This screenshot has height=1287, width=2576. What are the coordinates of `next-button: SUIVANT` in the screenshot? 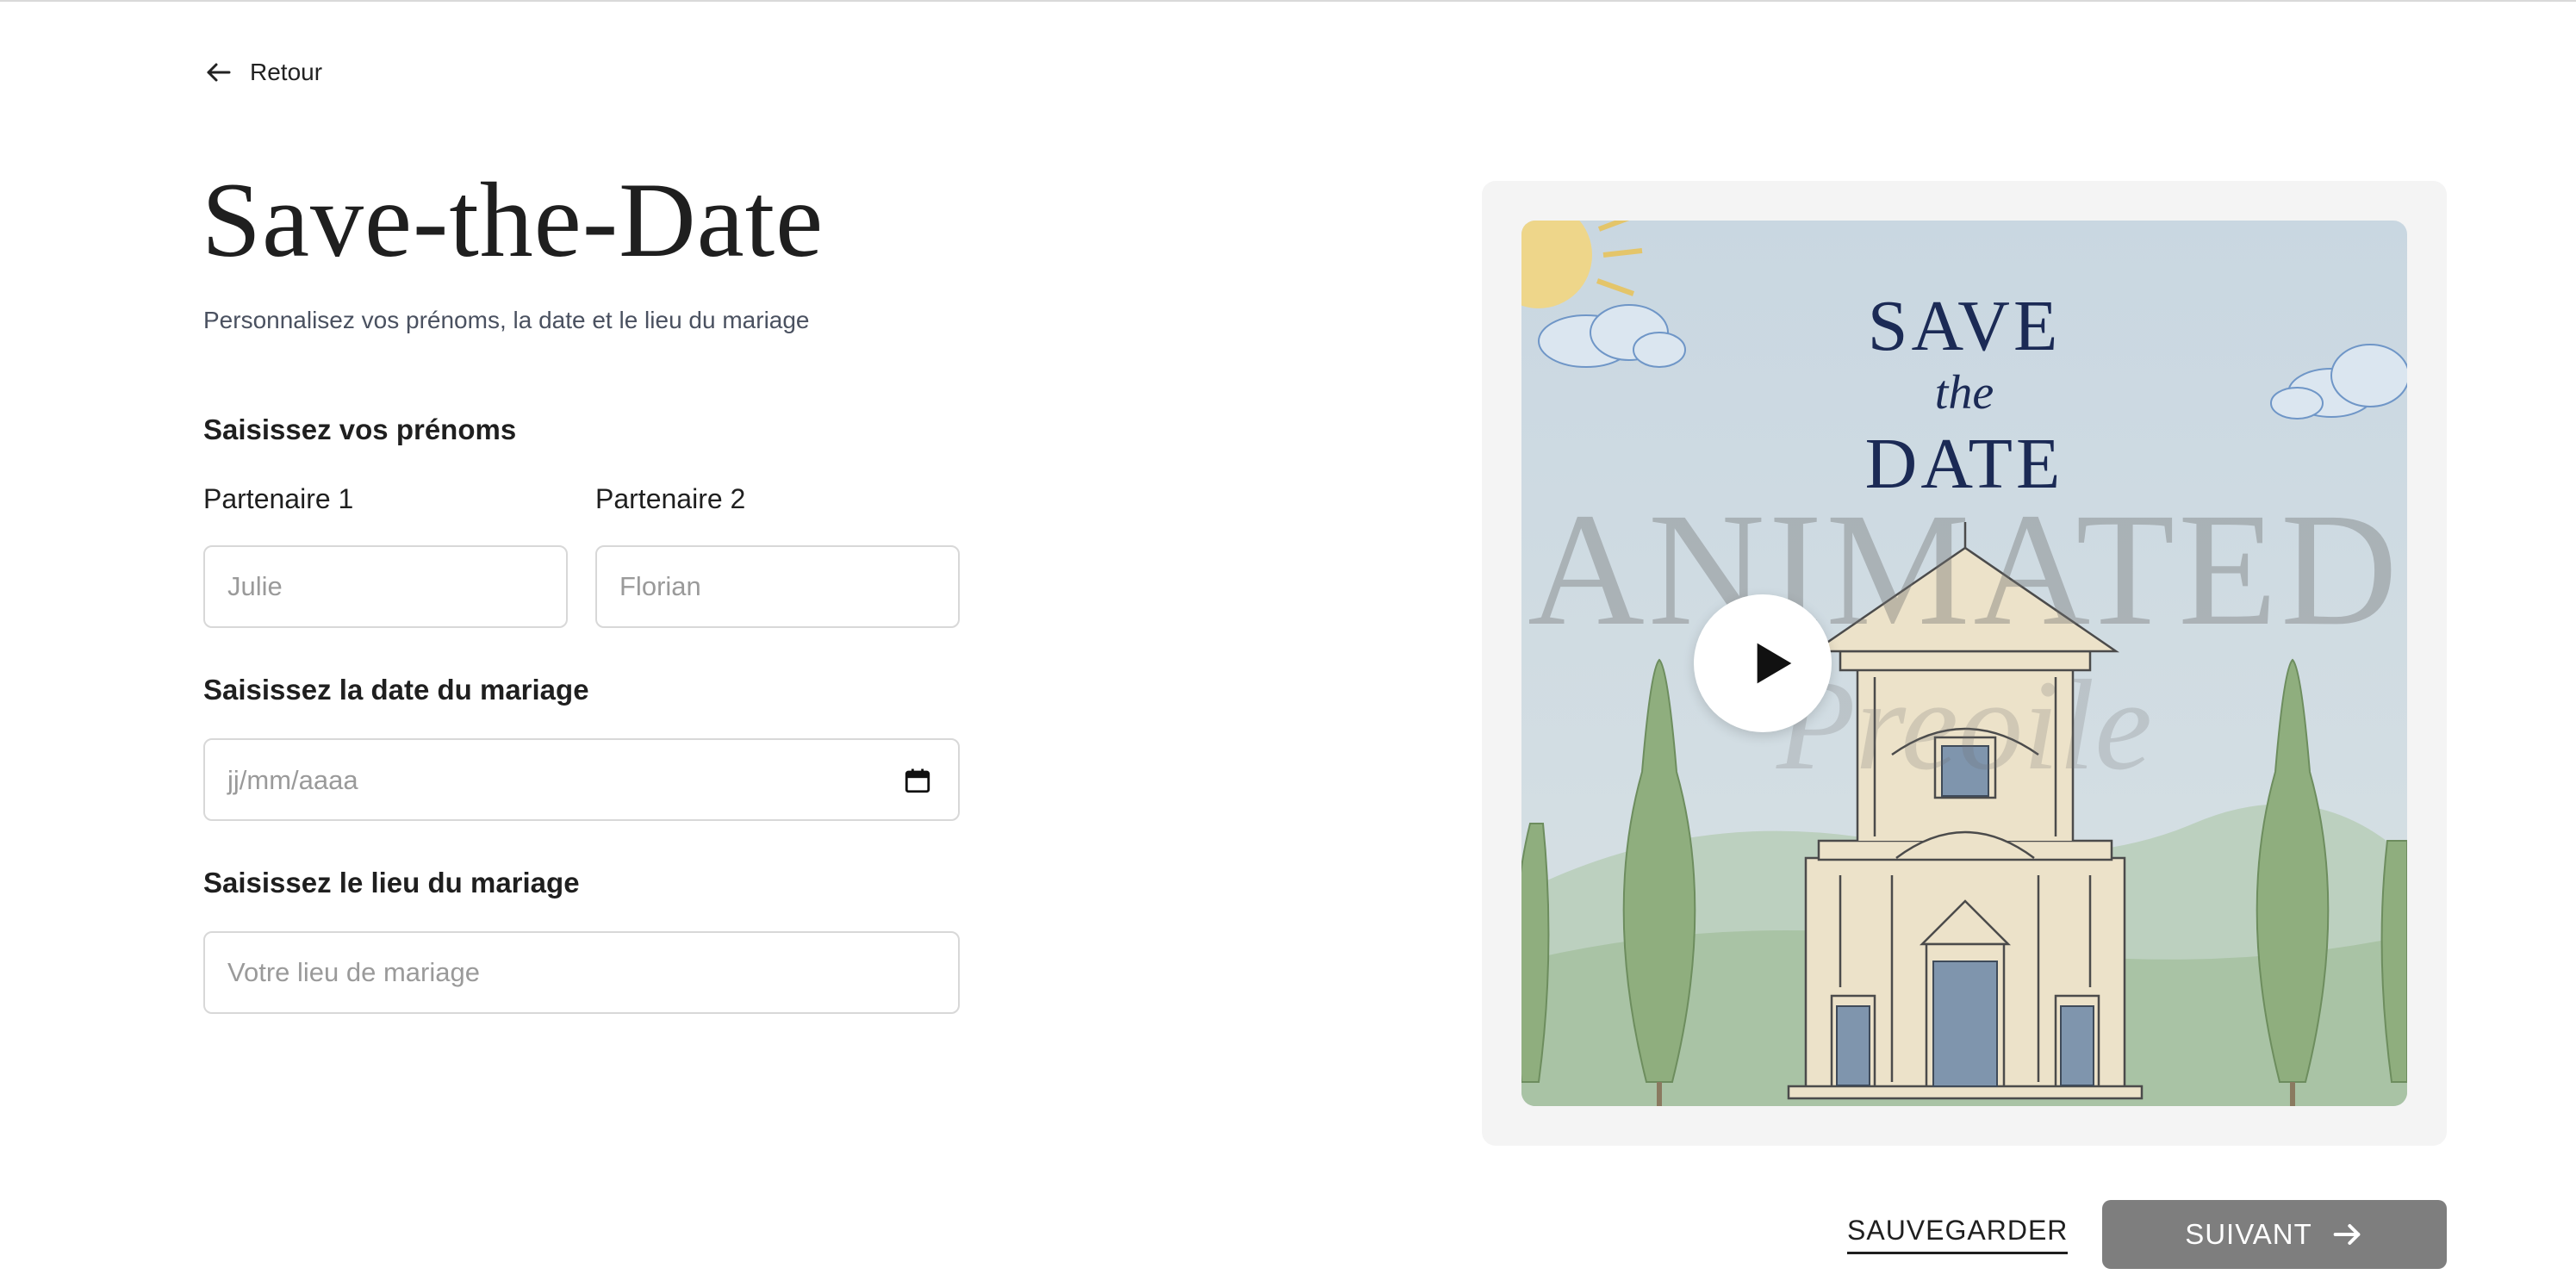 It's located at (2275, 1235).